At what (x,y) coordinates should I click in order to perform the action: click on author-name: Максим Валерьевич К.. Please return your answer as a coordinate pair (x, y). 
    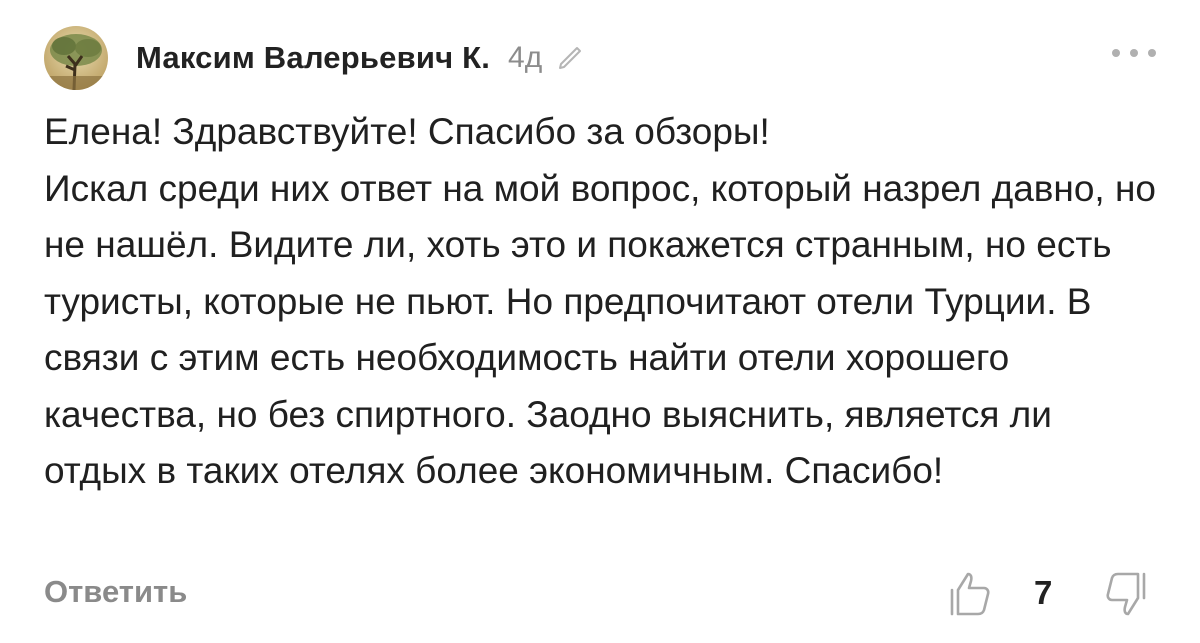
    Looking at the image, I should click on (313, 58).